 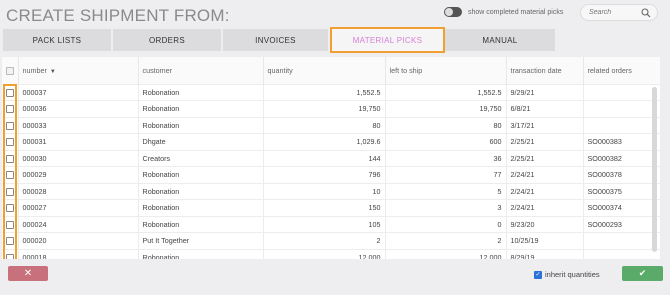 I want to click on search-input, so click(x=616, y=12).